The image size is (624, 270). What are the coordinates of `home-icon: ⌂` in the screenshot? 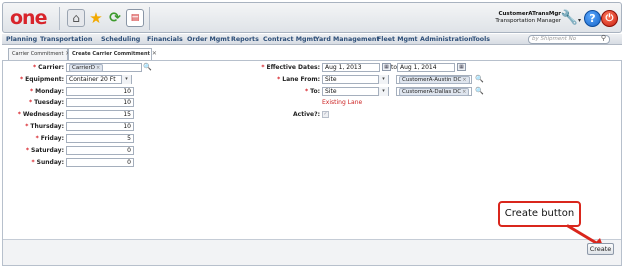 It's located at (76, 18).